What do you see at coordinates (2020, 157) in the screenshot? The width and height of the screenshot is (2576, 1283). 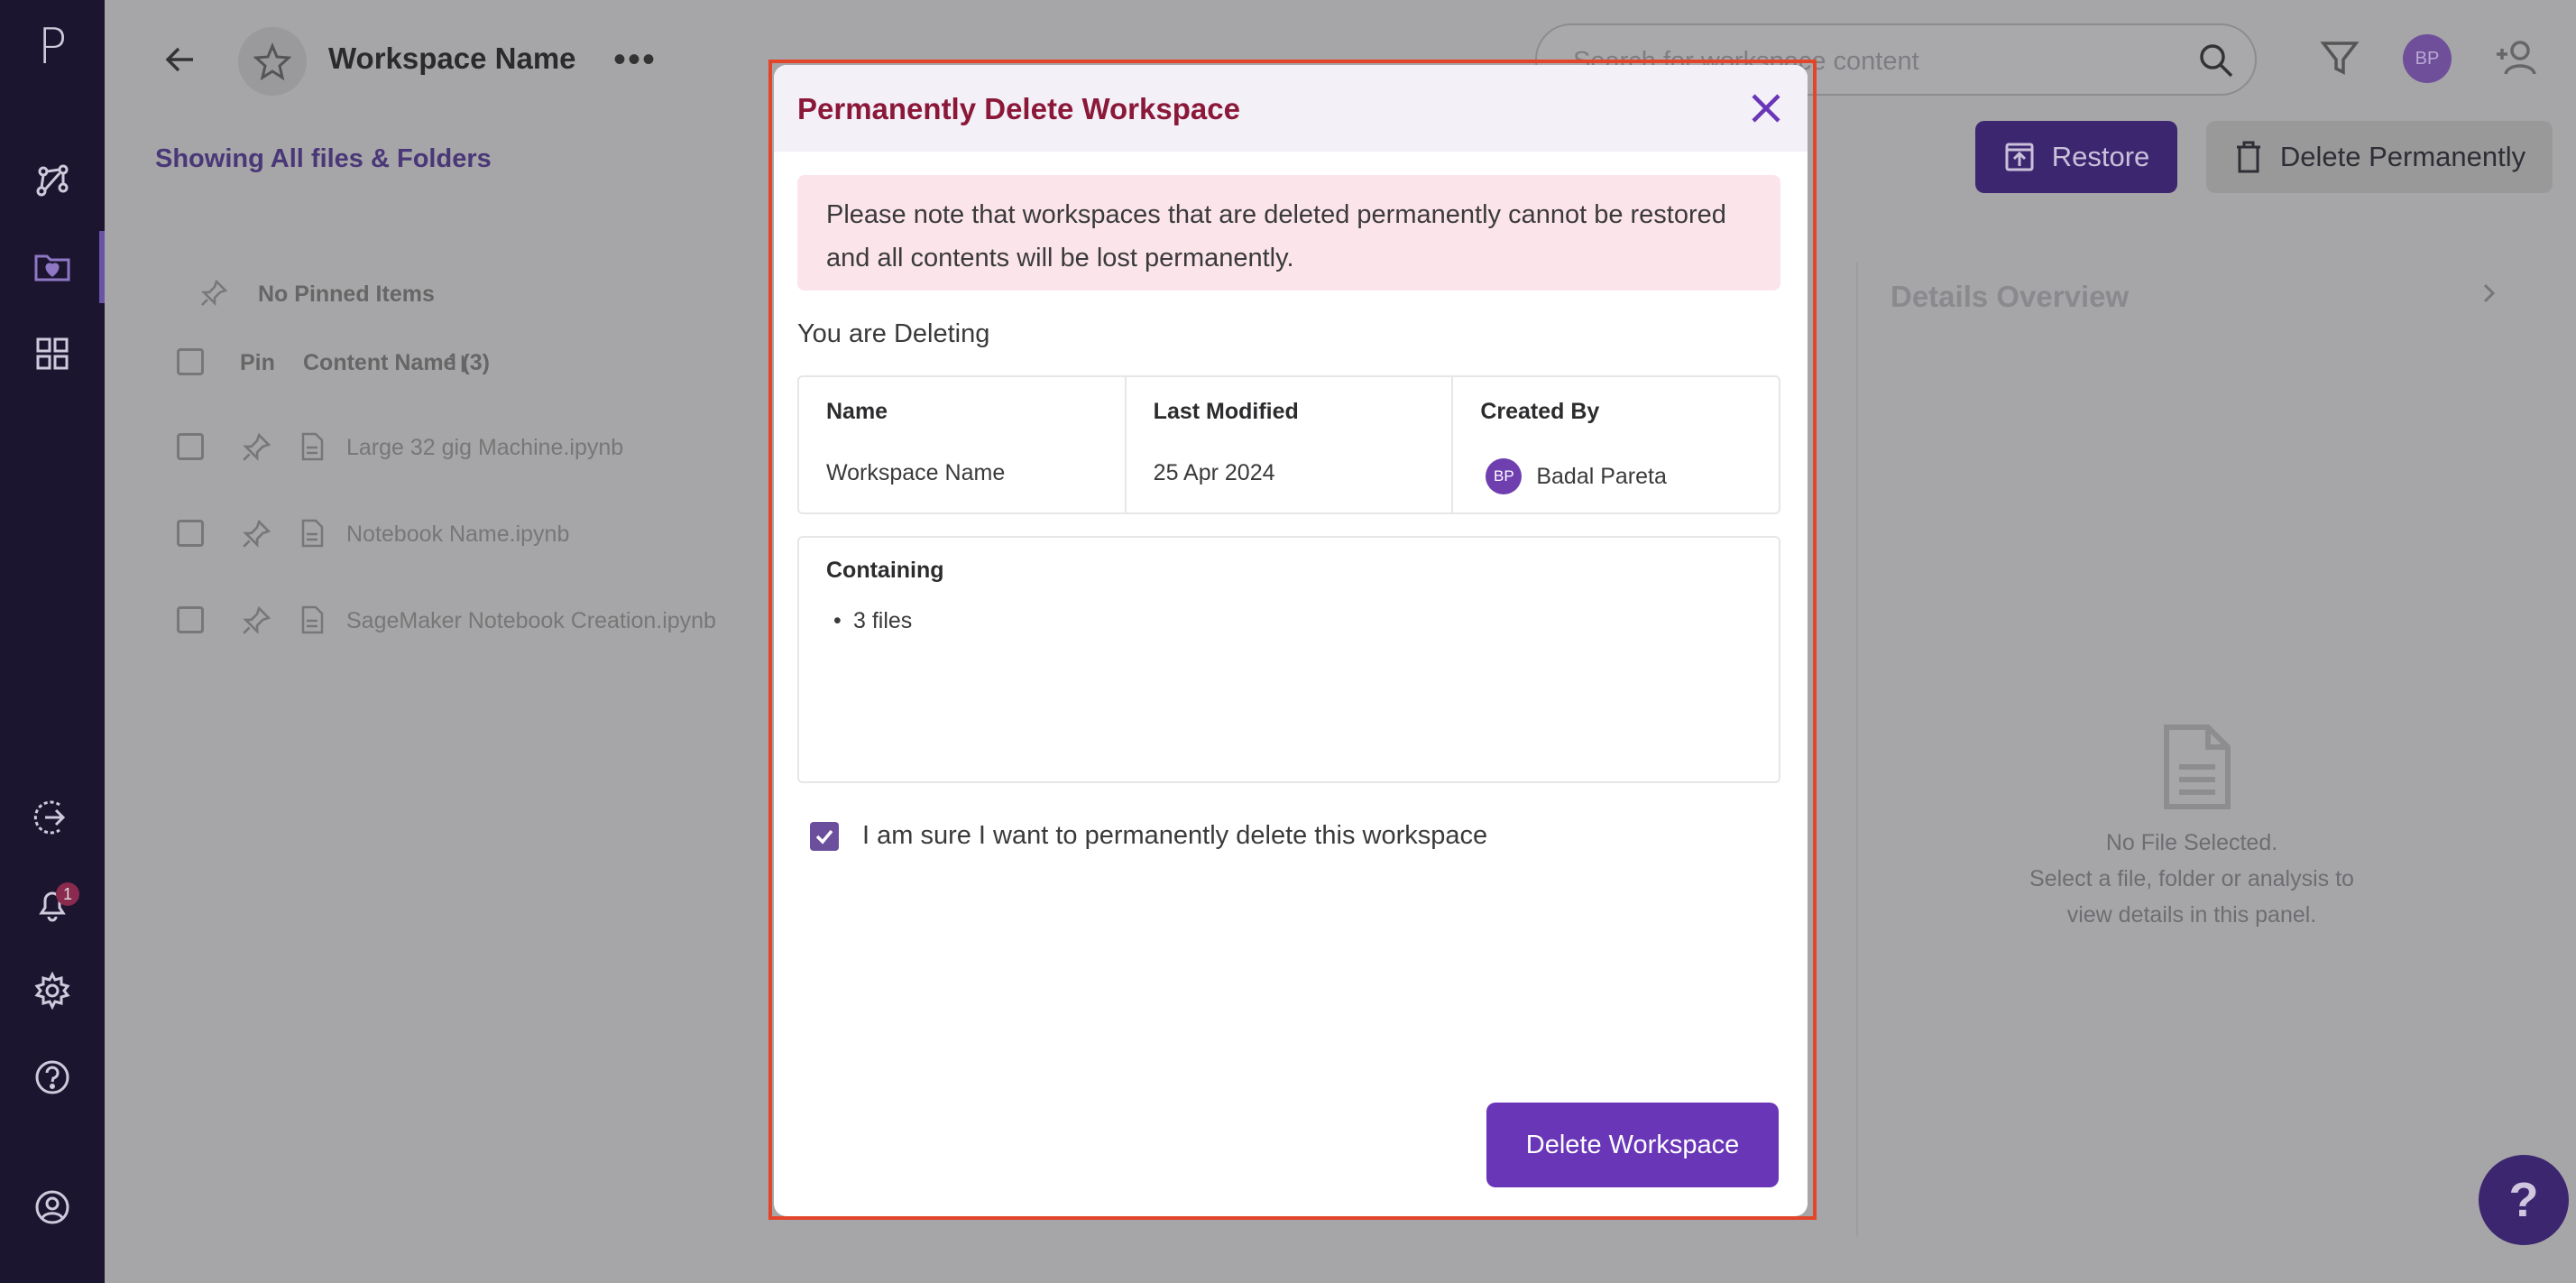 I see `upload-box-icon` at bounding box center [2020, 157].